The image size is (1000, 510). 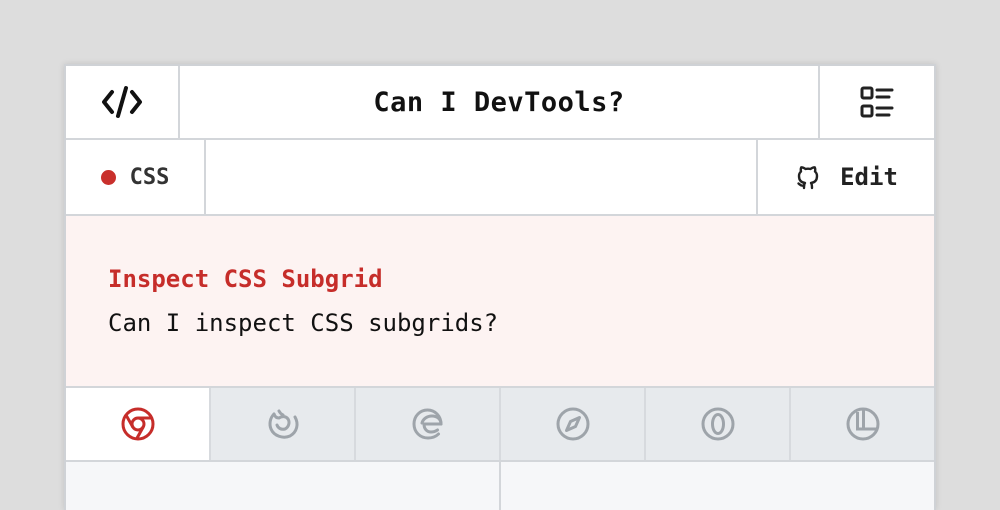 I want to click on sub-bar: CSS Edit, so click(x=500, y=178).